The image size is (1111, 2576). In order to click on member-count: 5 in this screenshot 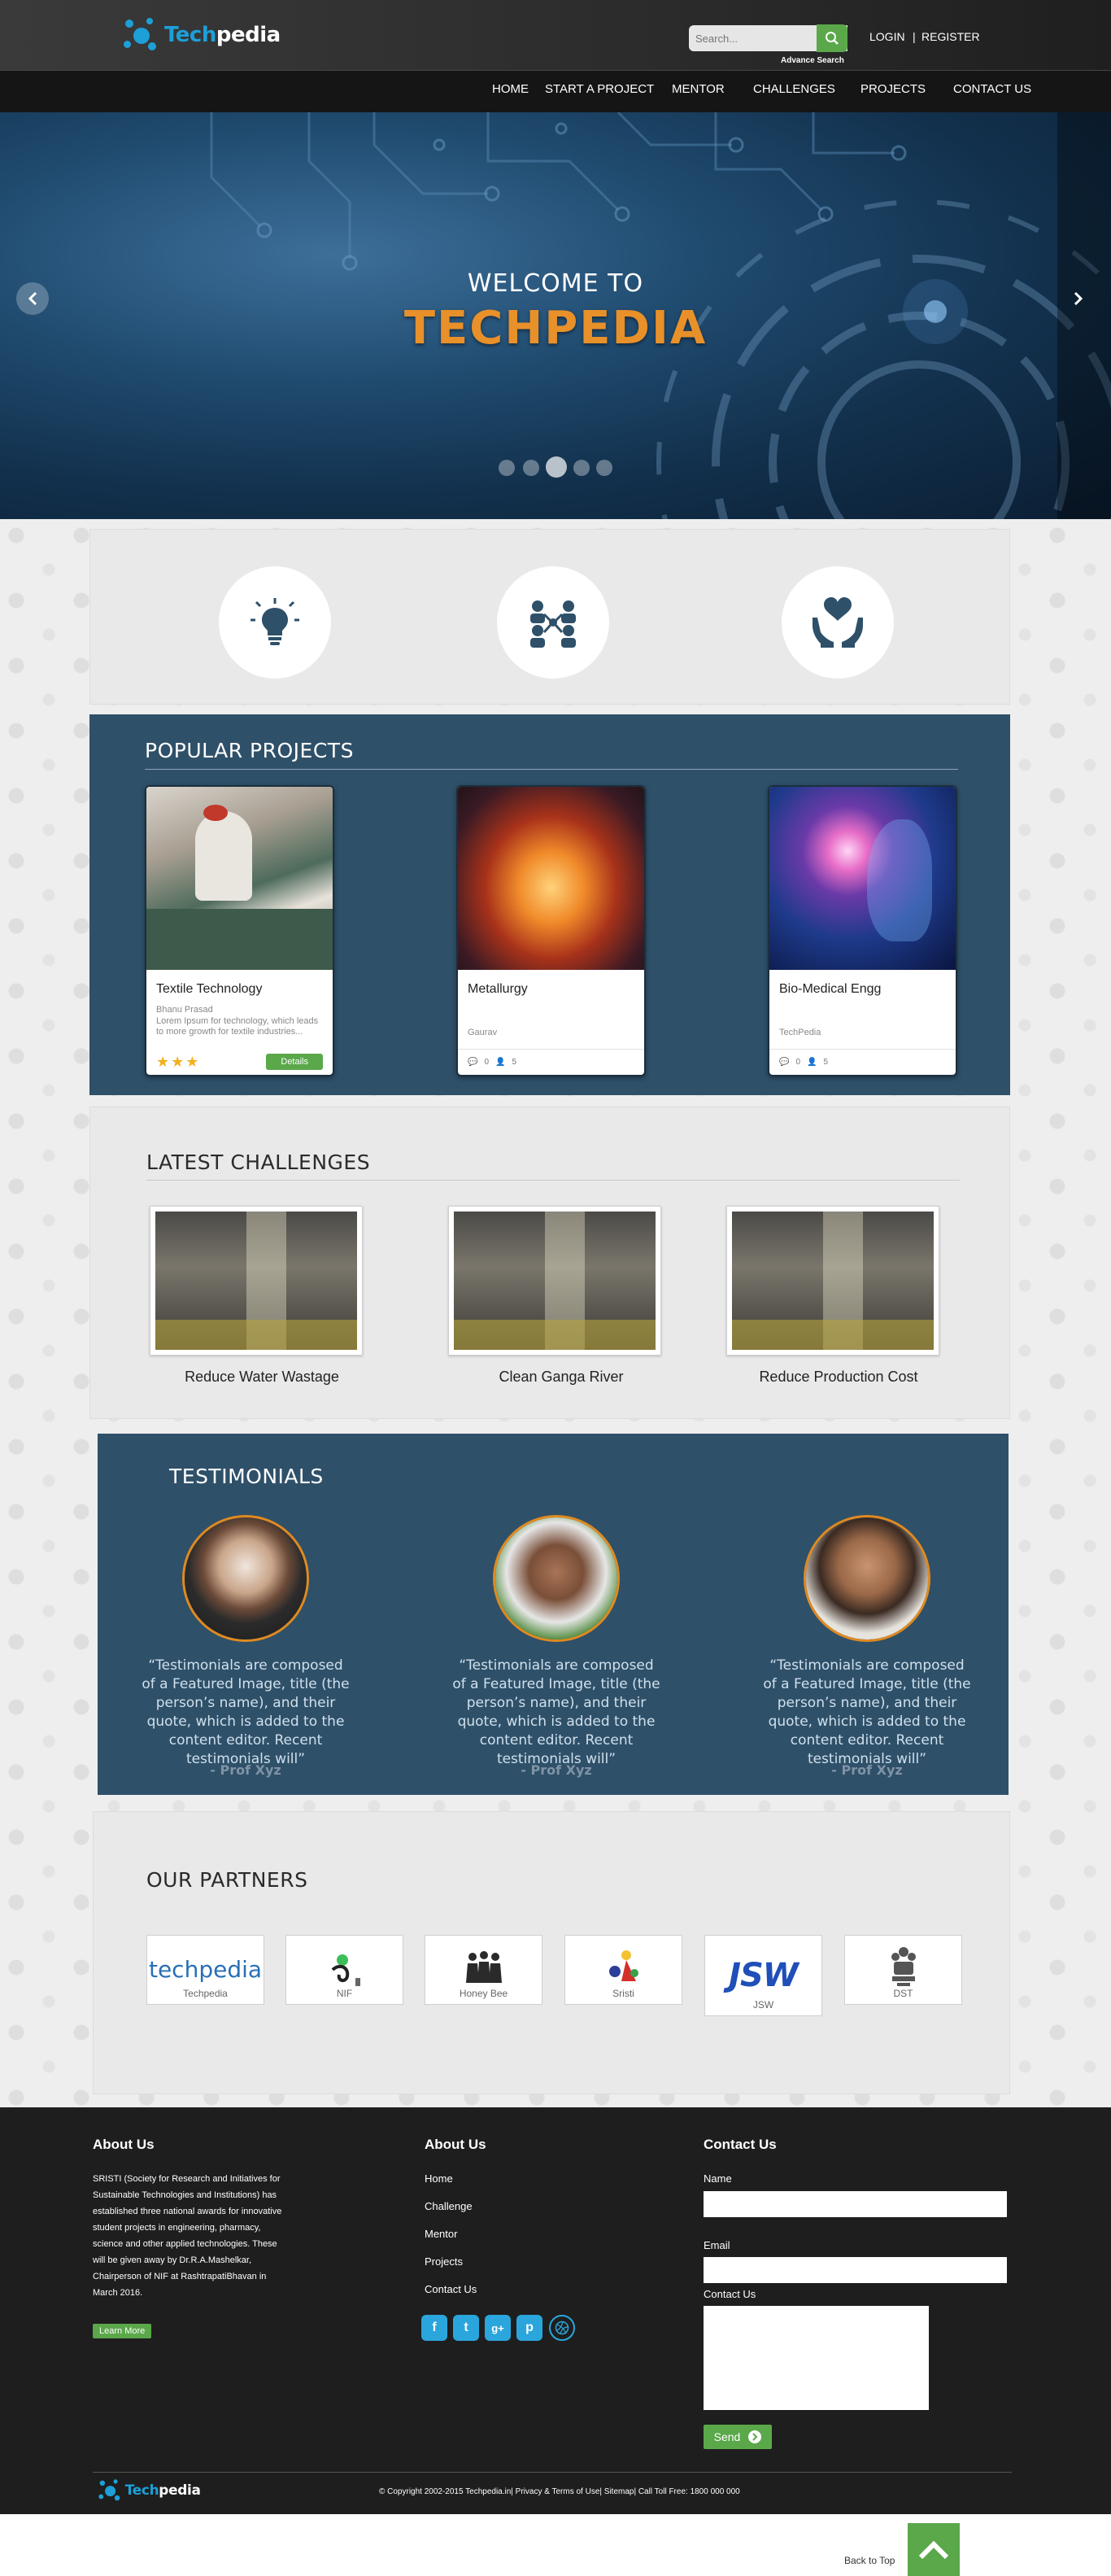, I will do `click(514, 1062)`.